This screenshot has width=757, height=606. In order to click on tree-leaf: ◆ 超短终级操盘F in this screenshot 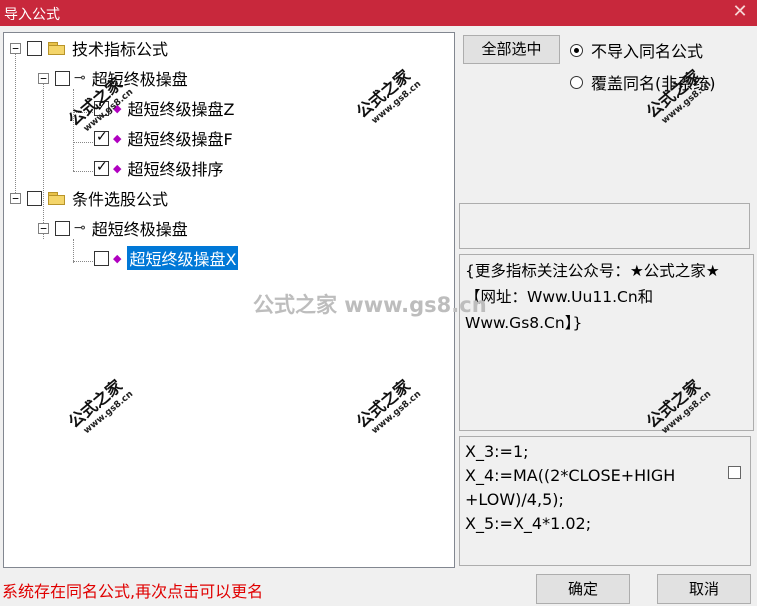, I will do `click(160, 138)`.